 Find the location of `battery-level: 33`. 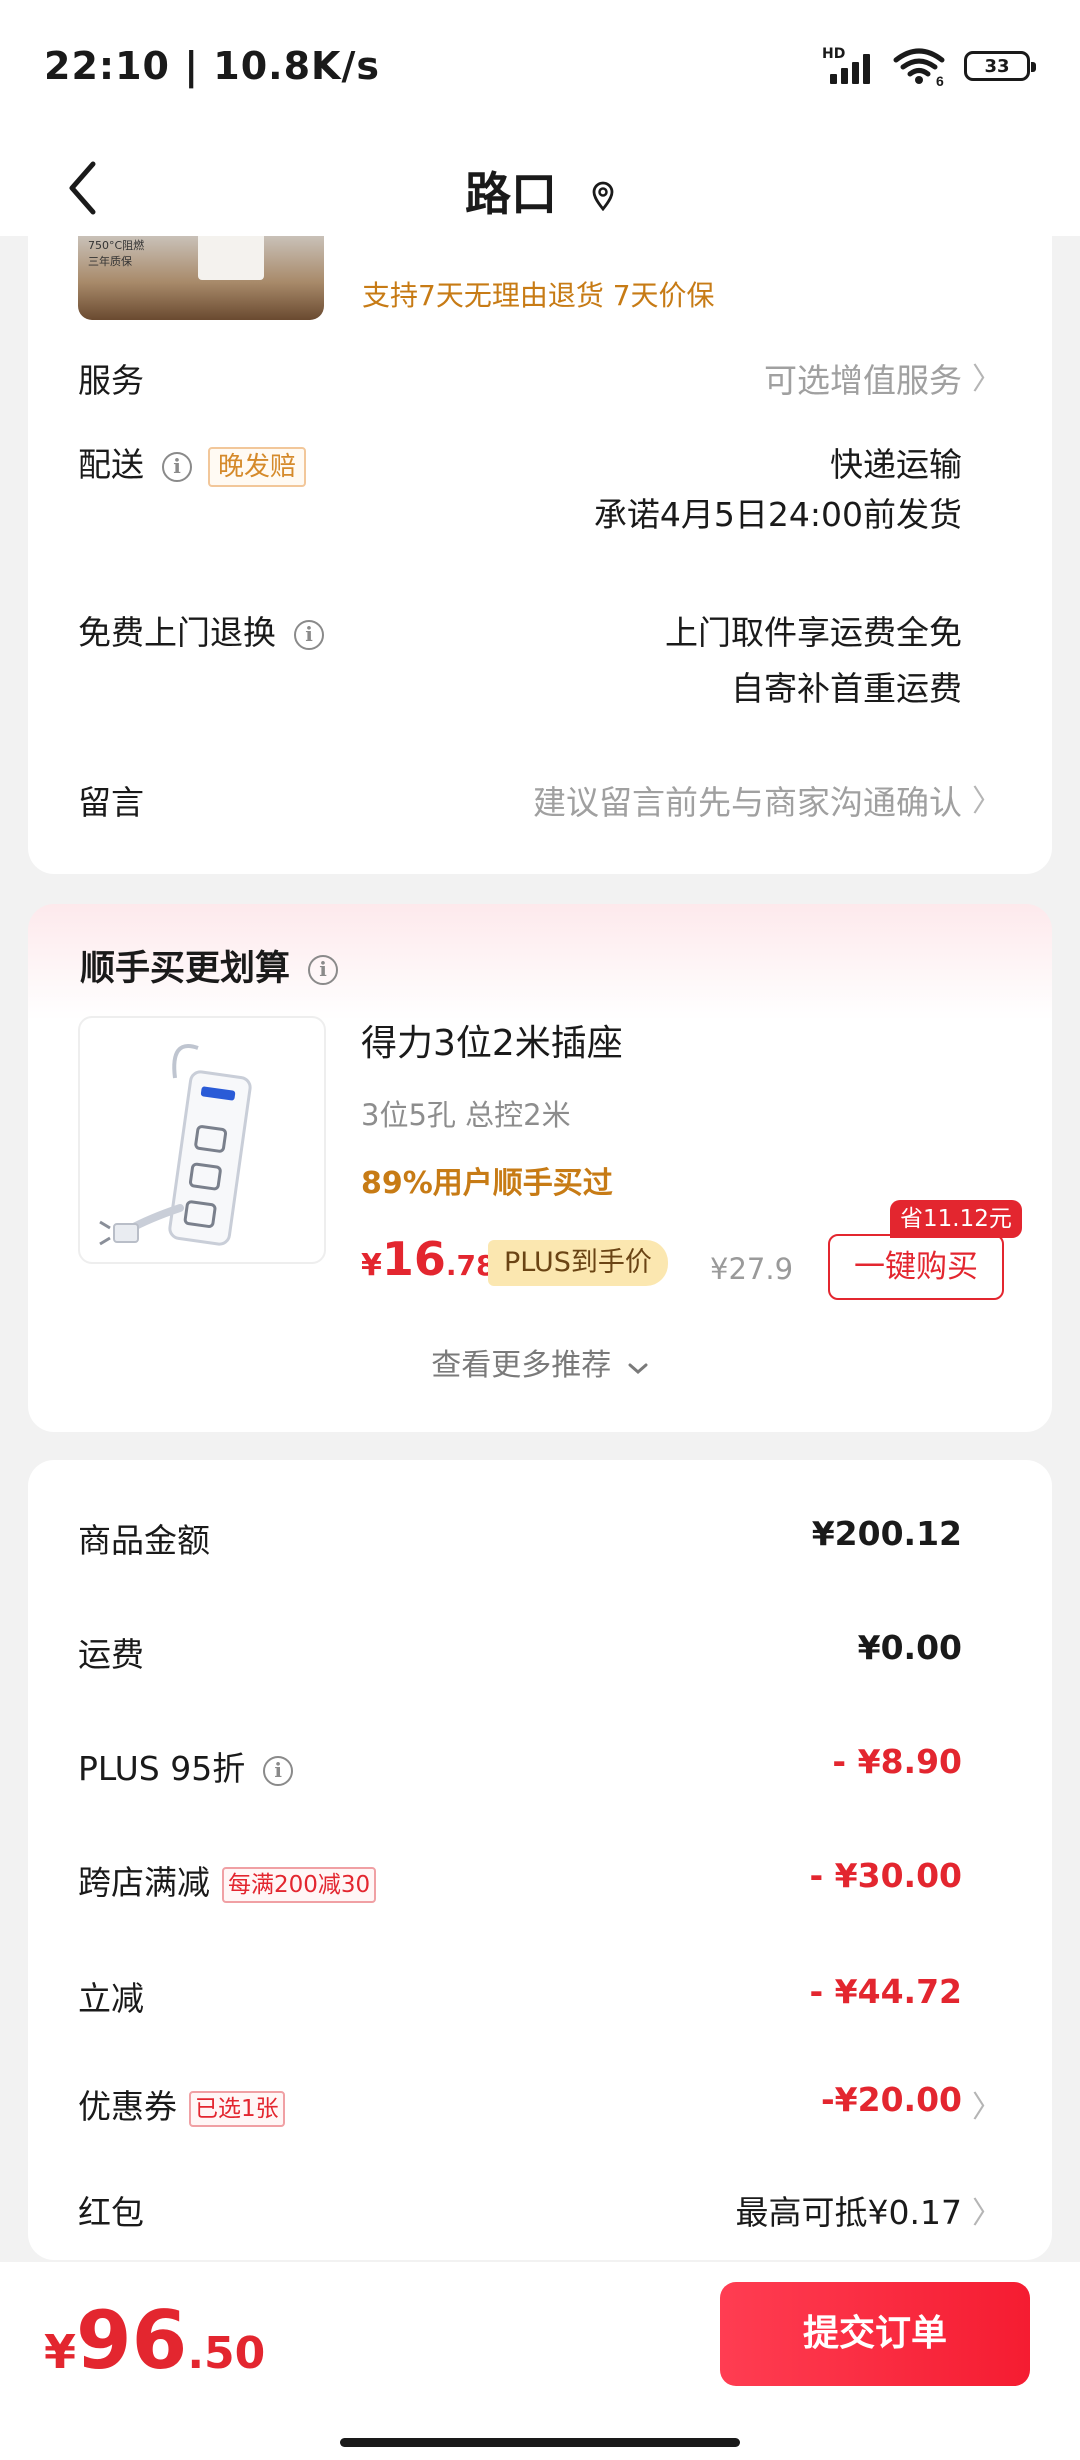

battery-level: 33 is located at coordinates (997, 66).